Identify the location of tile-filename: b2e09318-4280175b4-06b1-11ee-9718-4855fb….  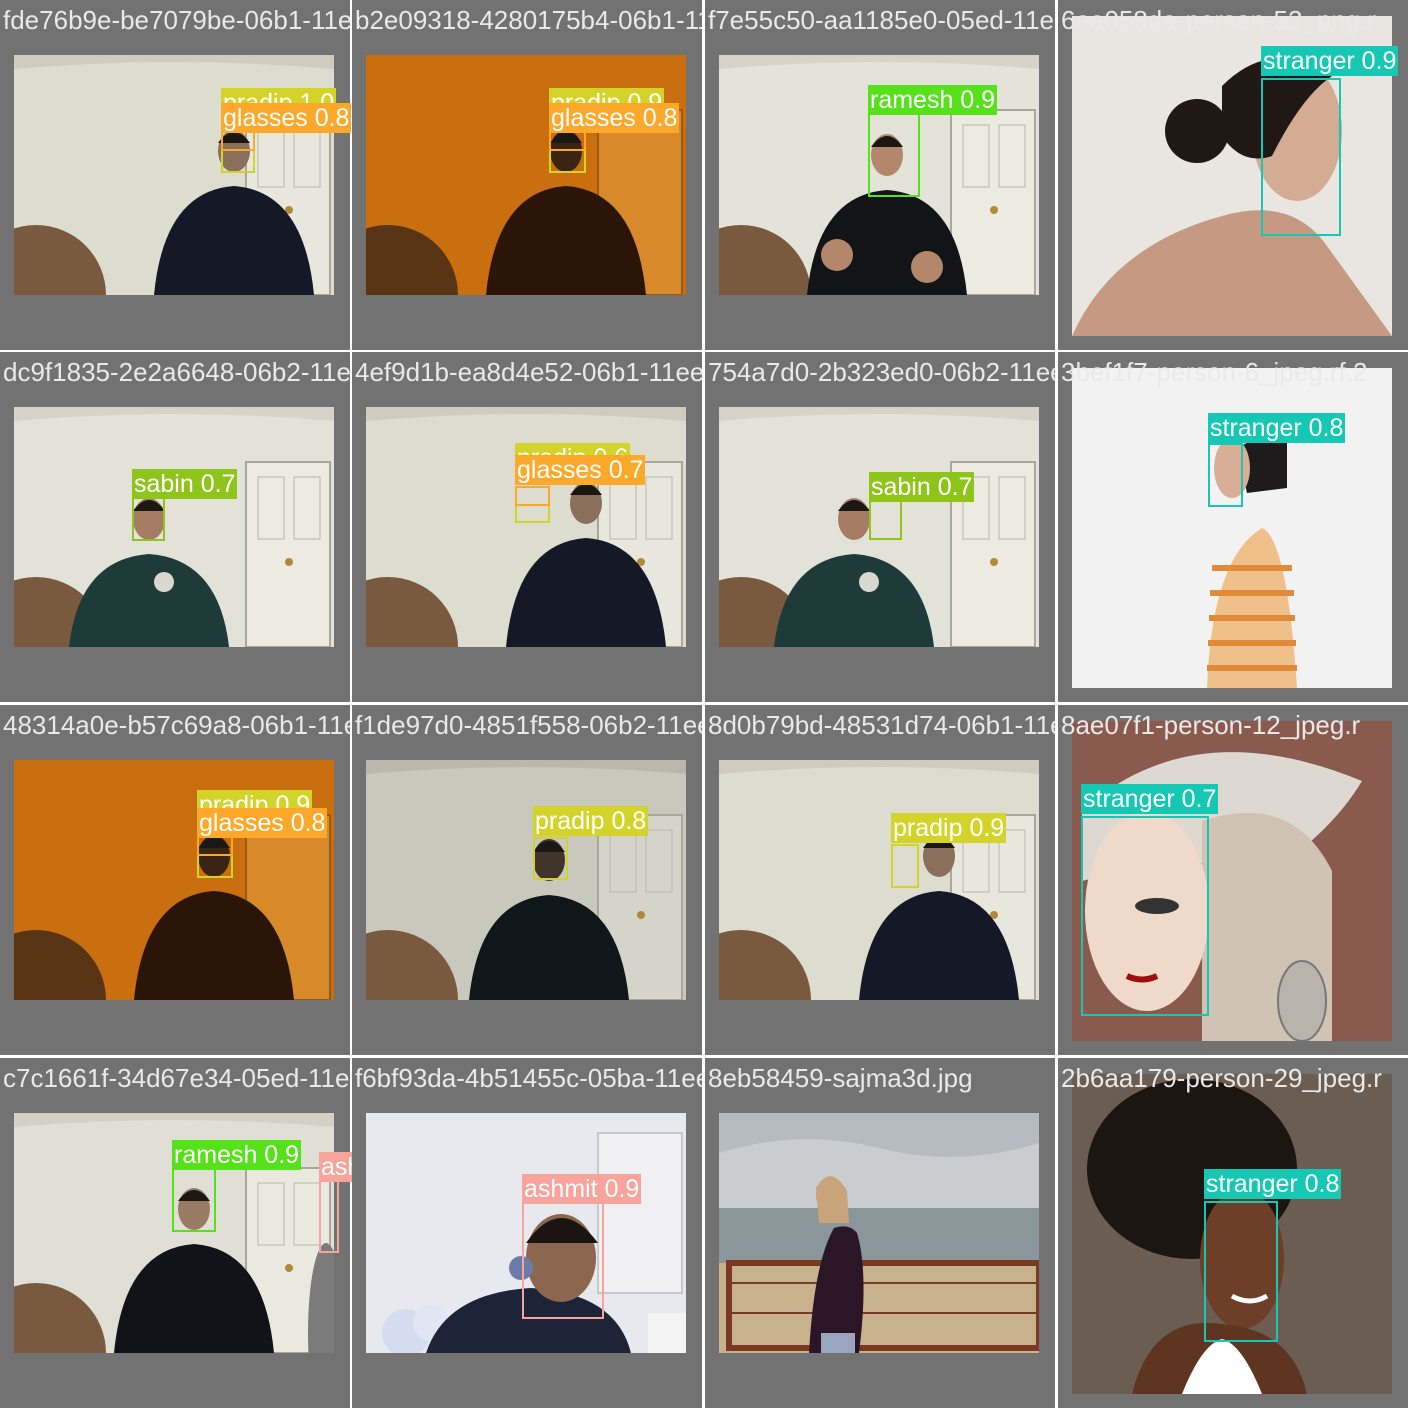
(528, 20).